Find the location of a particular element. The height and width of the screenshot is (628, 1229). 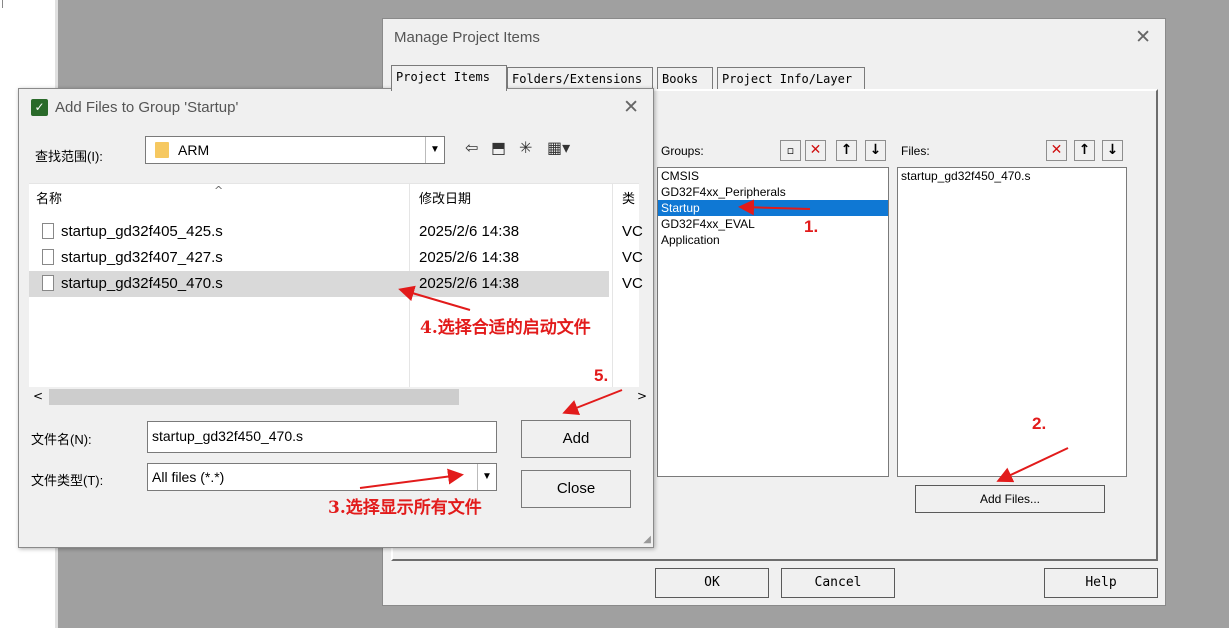

scroll-thumb is located at coordinates (254, 397).